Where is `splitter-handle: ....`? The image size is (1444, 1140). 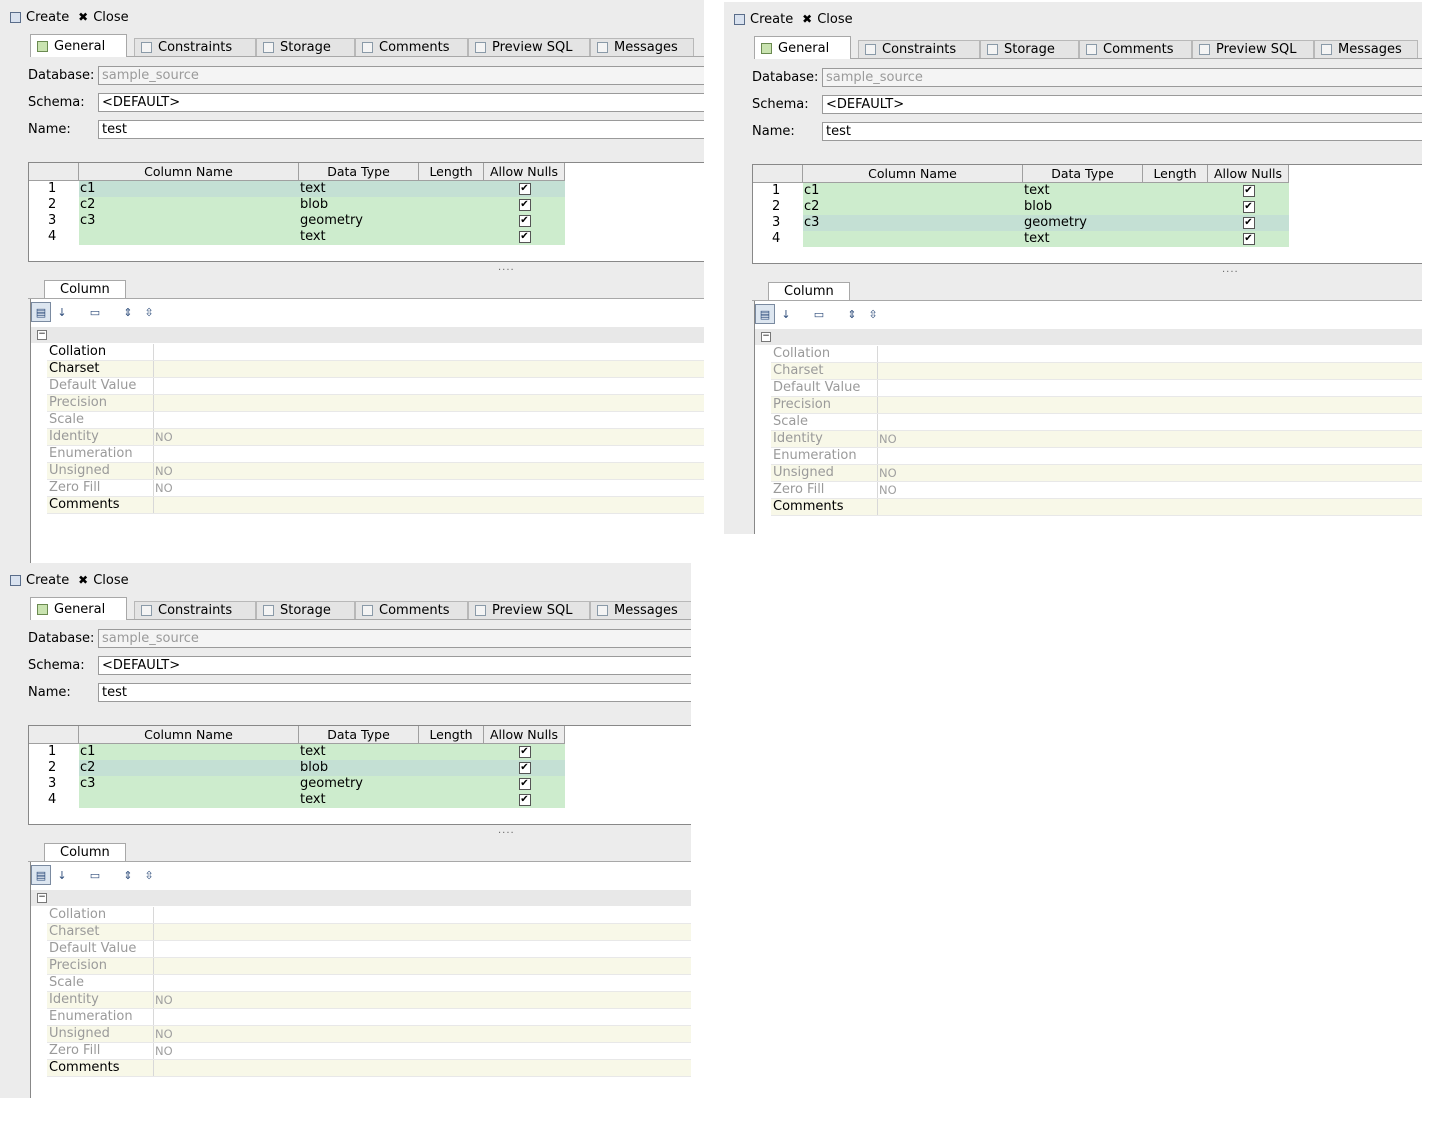 splitter-handle: .... is located at coordinates (506, 830).